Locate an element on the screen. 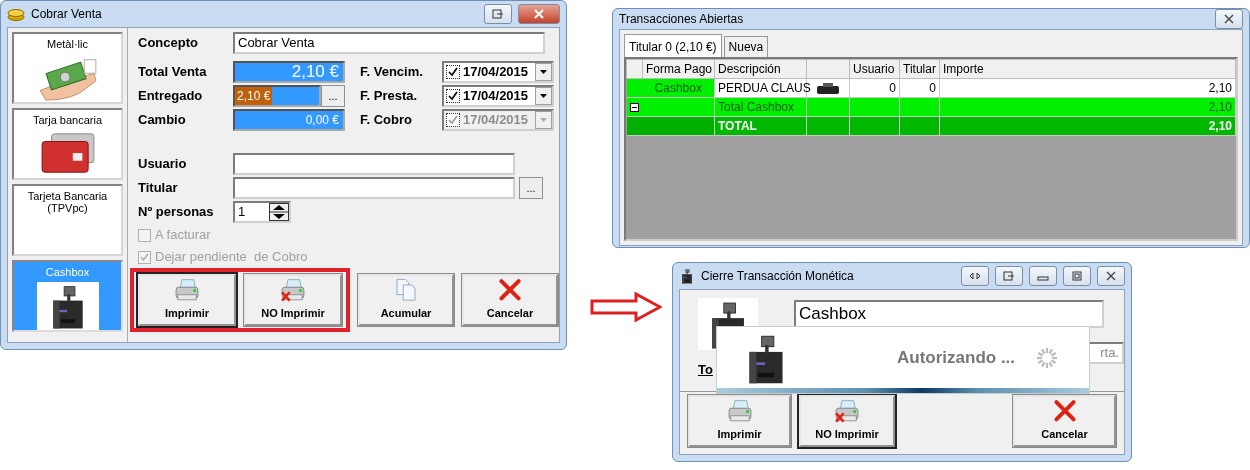 The height and width of the screenshot is (470, 1250). field-label: Total Venta is located at coordinates (173, 72).